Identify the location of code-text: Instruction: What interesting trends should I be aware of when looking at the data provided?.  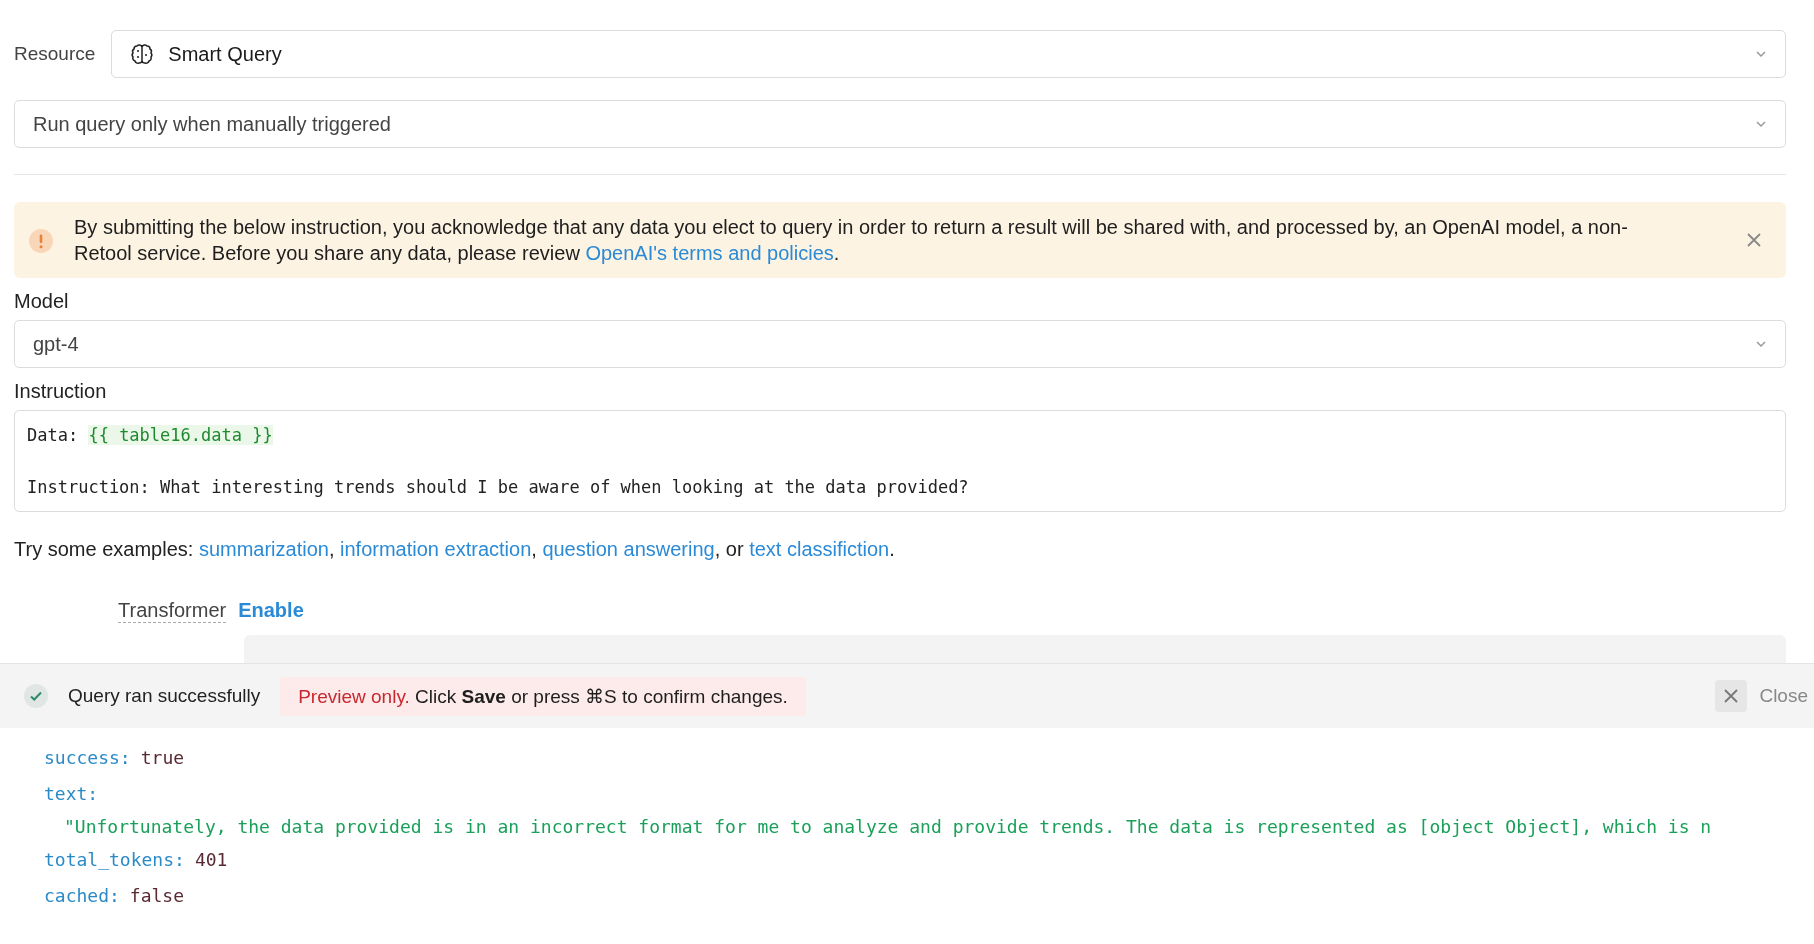
(498, 487).